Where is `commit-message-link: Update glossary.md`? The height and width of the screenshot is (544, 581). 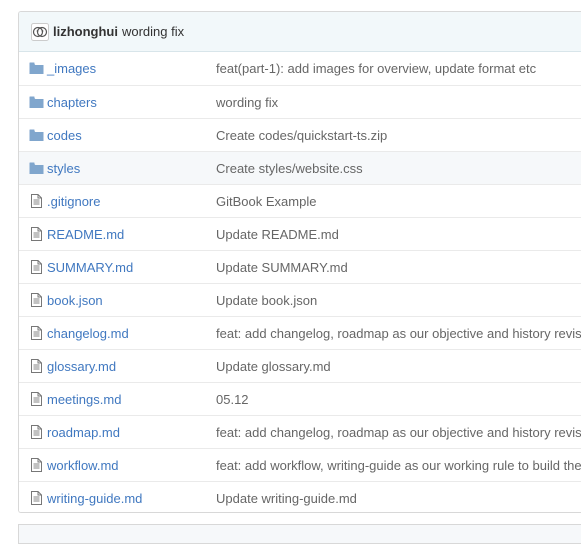 commit-message-link: Update glossary.md is located at coordinates (273, 366).